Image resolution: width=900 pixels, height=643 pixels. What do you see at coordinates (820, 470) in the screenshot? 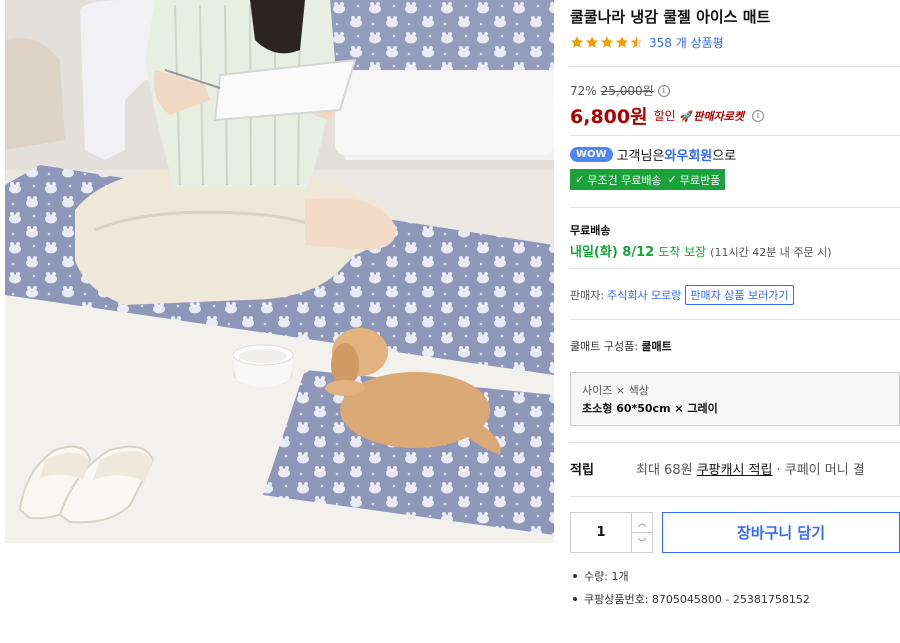
I see `reward-text-secondary: · 쿠페이 머니 결` at bounding box center [820, 470].